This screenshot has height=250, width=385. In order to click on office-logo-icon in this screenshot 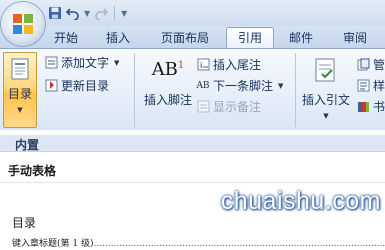, I will do `click(23, 24)`.